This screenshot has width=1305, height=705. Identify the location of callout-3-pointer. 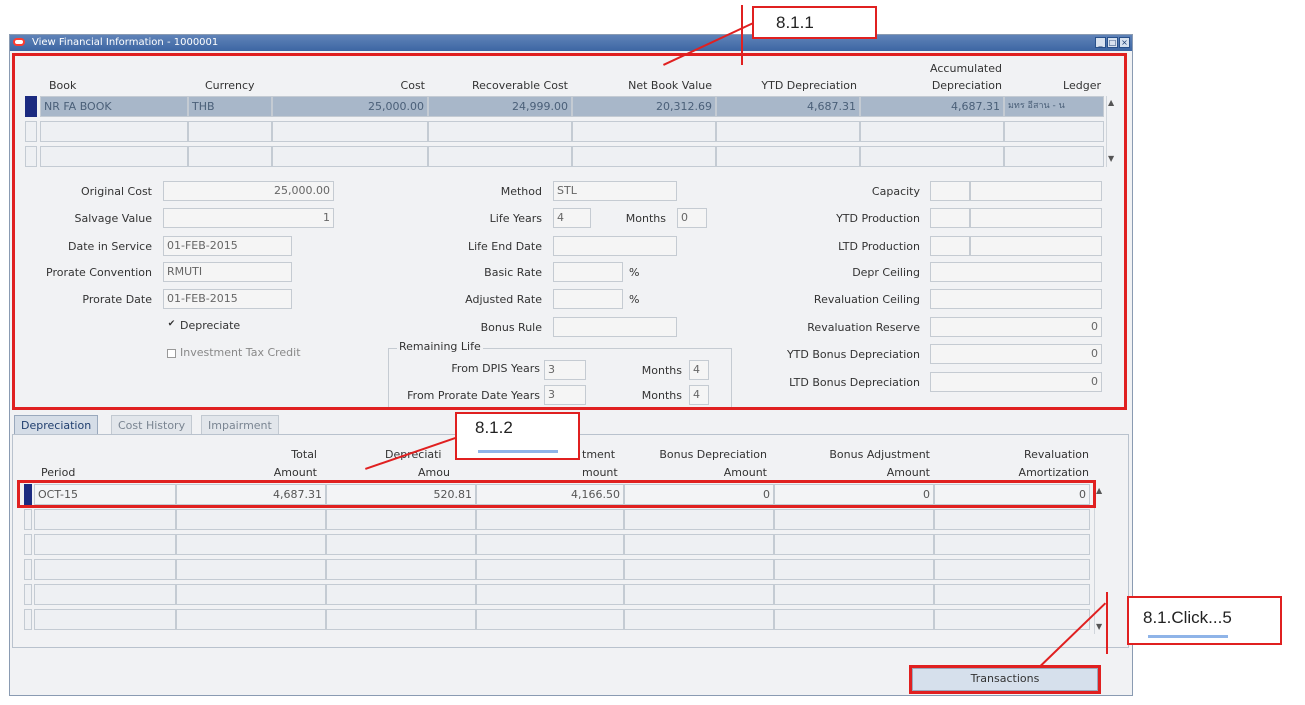
(1107, 623).